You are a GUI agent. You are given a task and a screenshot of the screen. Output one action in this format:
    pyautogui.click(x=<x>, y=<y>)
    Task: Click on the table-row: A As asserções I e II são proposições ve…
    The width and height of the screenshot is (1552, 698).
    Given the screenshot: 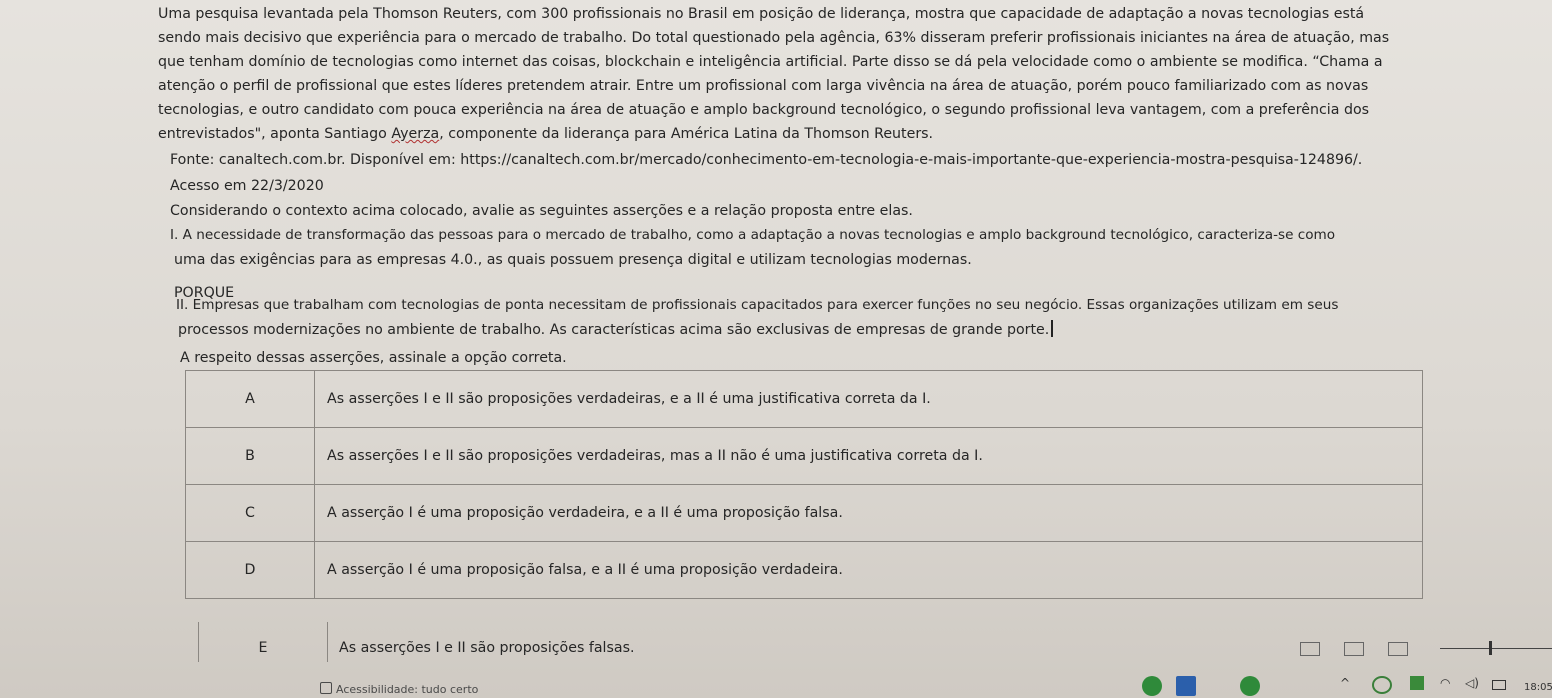 What is the action you would take?
    pyautogui.click(x=804, y=399)
    